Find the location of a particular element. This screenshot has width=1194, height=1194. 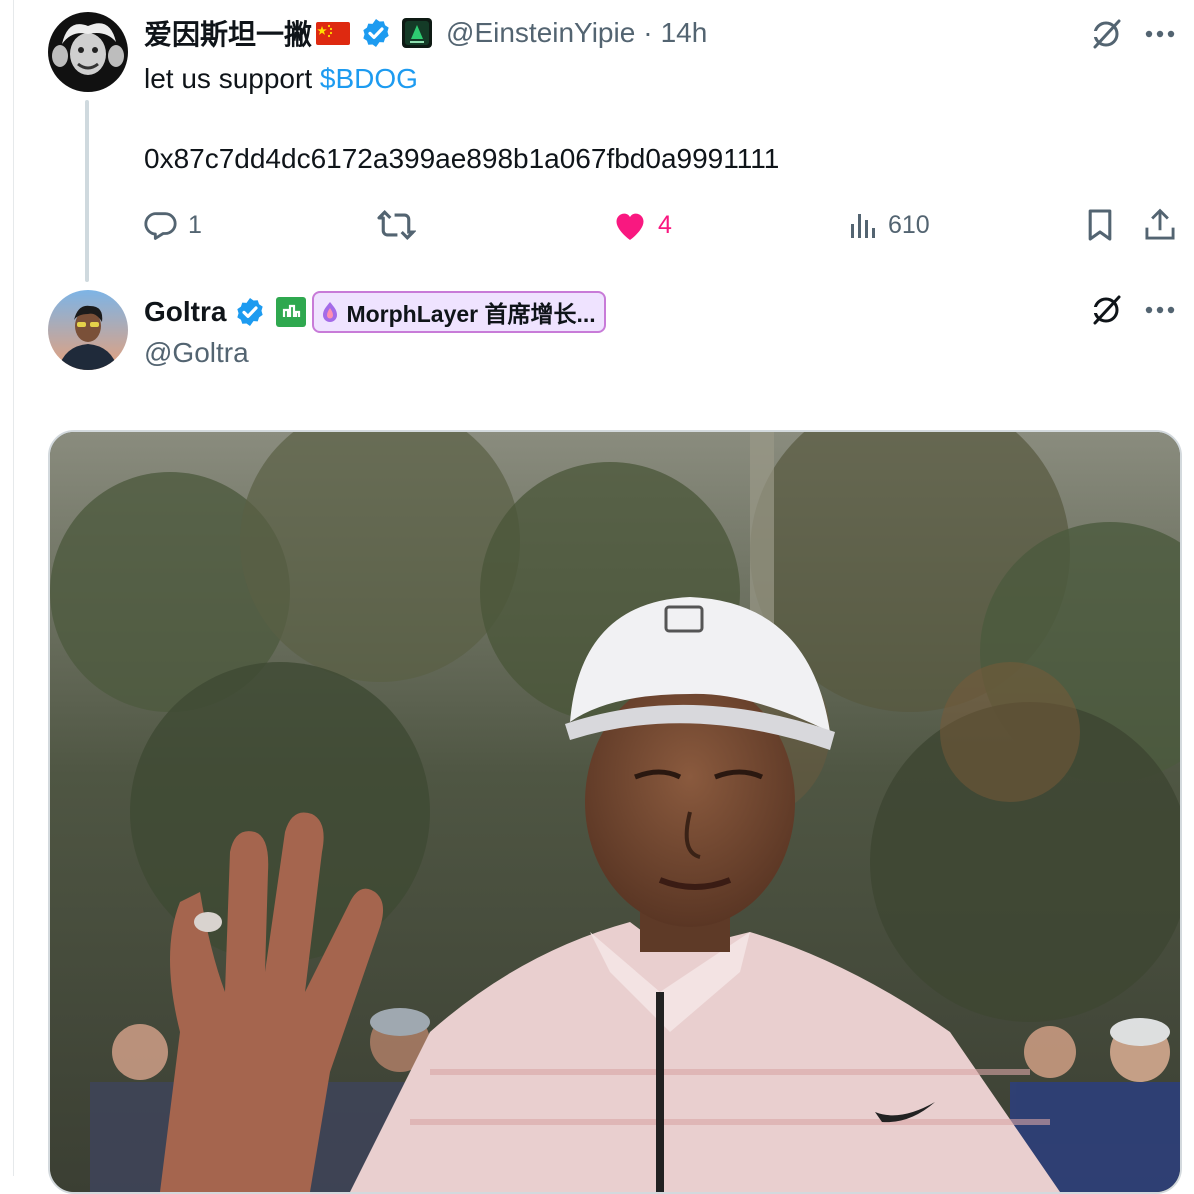

like-button: 4 is located at coordinates (642, 225).